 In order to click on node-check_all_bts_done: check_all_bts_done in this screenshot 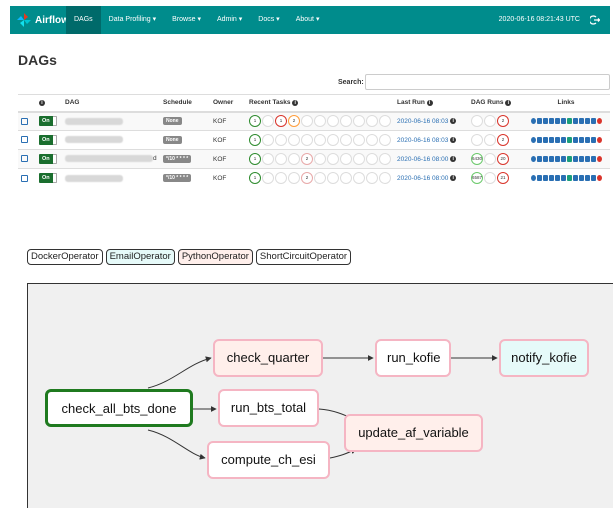, I will do `click(119, 408)`.